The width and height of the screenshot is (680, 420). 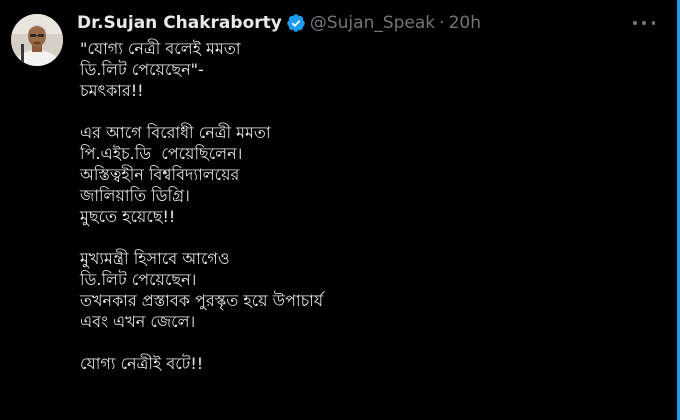 What do you see at coordinates (138, 279) in the screenshot?
I see `tweet-line: ডি.লিট পেয়েছেন।` at bounding box center [138, 279].